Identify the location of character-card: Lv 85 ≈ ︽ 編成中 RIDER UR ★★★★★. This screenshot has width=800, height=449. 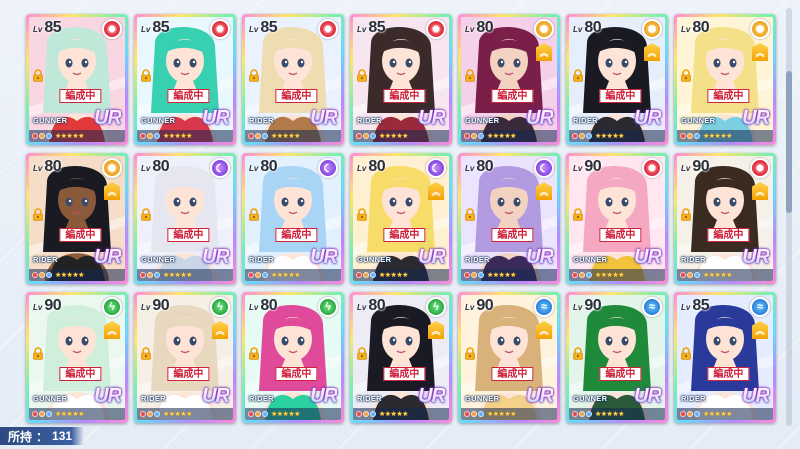
(725, 357).